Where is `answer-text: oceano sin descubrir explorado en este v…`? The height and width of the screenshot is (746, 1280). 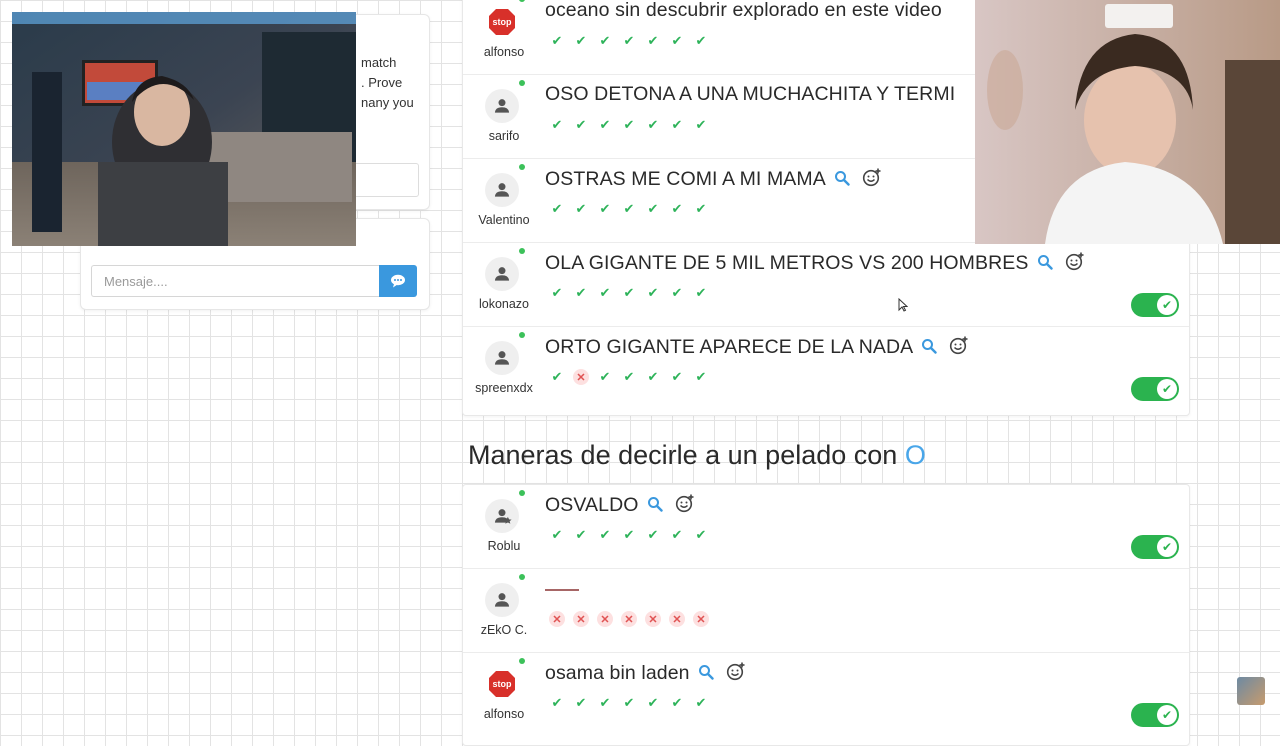 answer-text: oceano sin descubrir explorado en este v… is located at coordinates (743, 11).